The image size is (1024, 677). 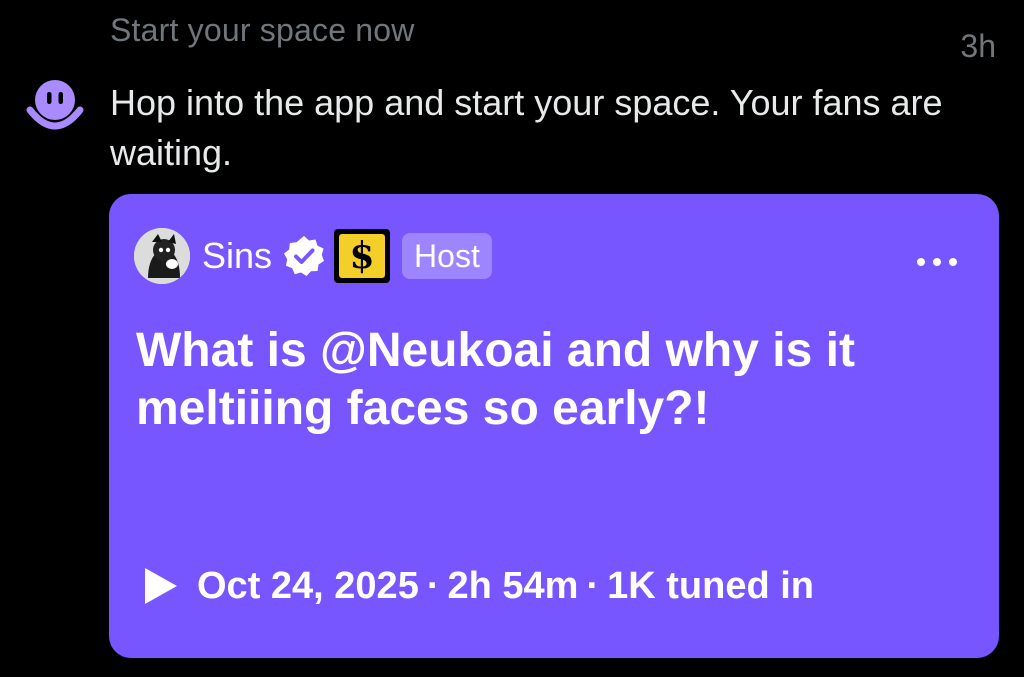 I want to click on affiliate-letter: $, so click(x=362, y=256).